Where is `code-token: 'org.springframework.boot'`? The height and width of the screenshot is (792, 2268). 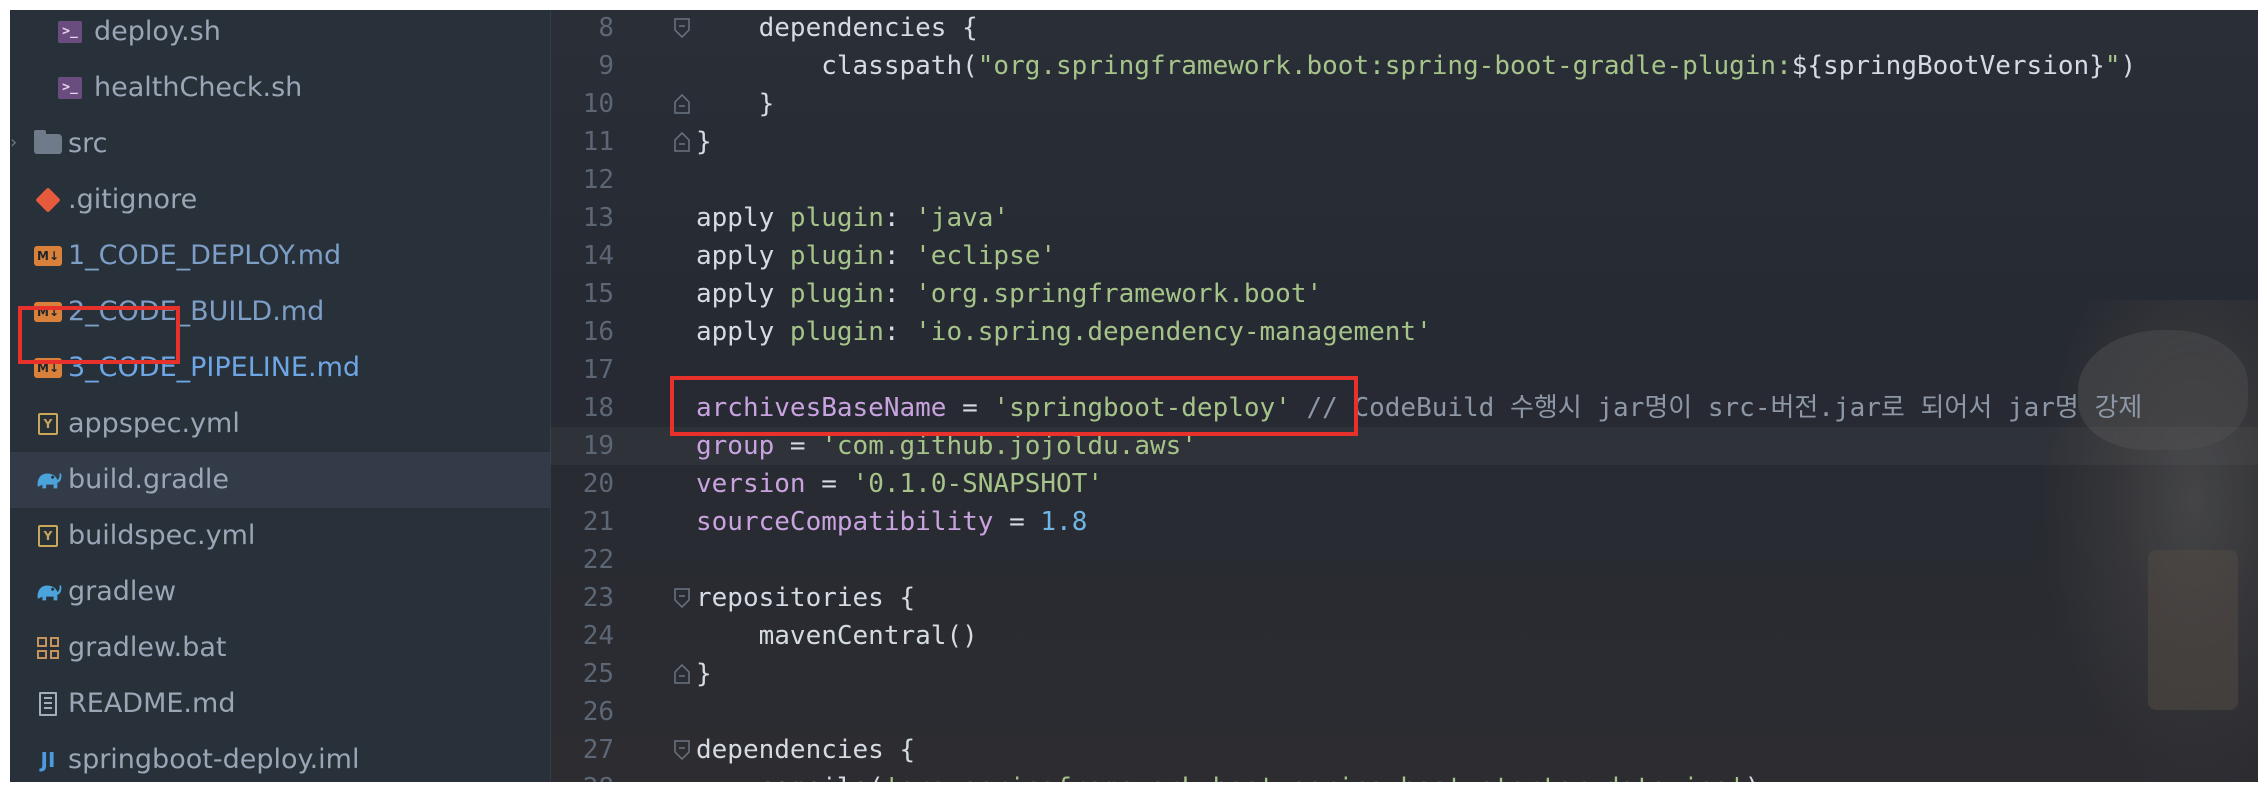 code-token: 'org.springframework.boot' is located at coordinates (1119, 294).